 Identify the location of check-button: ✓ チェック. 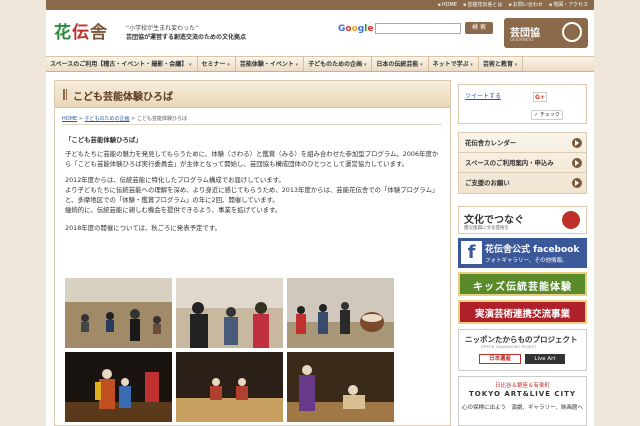
(547, 115).